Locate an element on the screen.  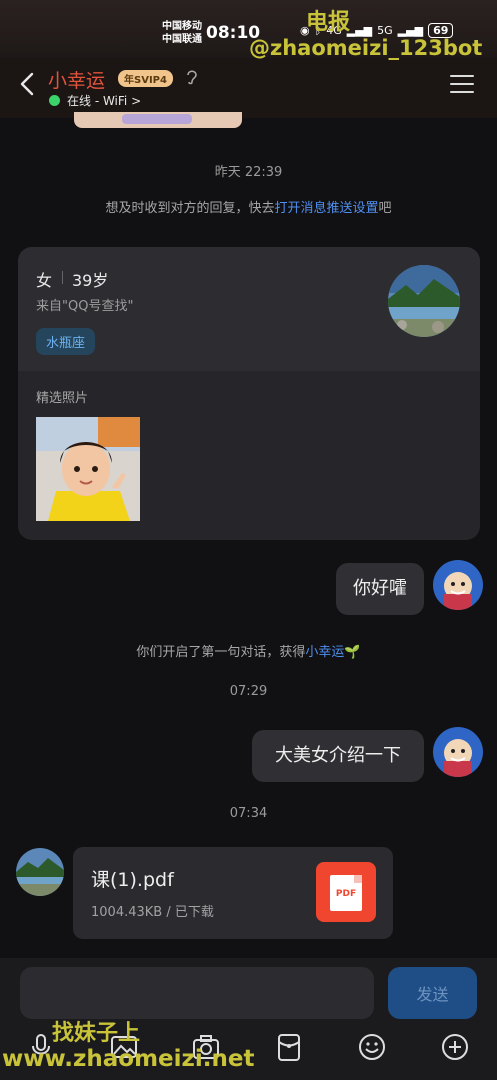
watermark-label: 找妹子上 is located at coordinates (96, 1033).